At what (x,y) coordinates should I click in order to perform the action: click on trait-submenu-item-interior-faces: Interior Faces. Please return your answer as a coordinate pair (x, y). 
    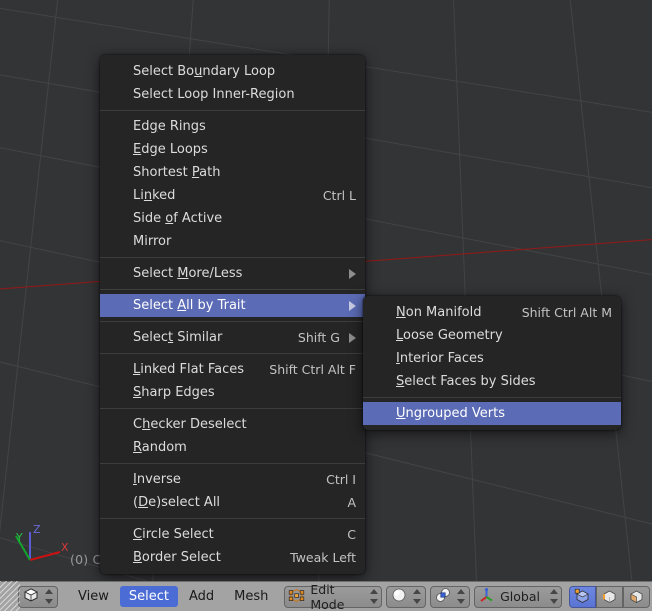
    Looking at the image, I should click on (492, 358).